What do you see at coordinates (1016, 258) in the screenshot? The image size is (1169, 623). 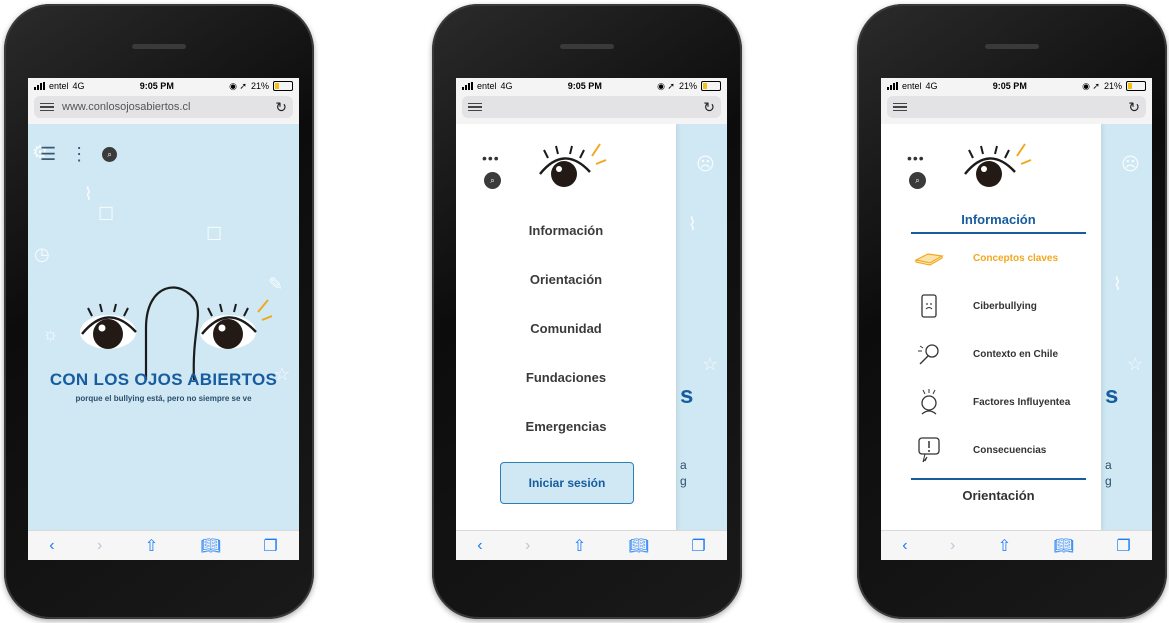 I see `submenu-label: Conceptos claves` at bounding box center [1016, 258].